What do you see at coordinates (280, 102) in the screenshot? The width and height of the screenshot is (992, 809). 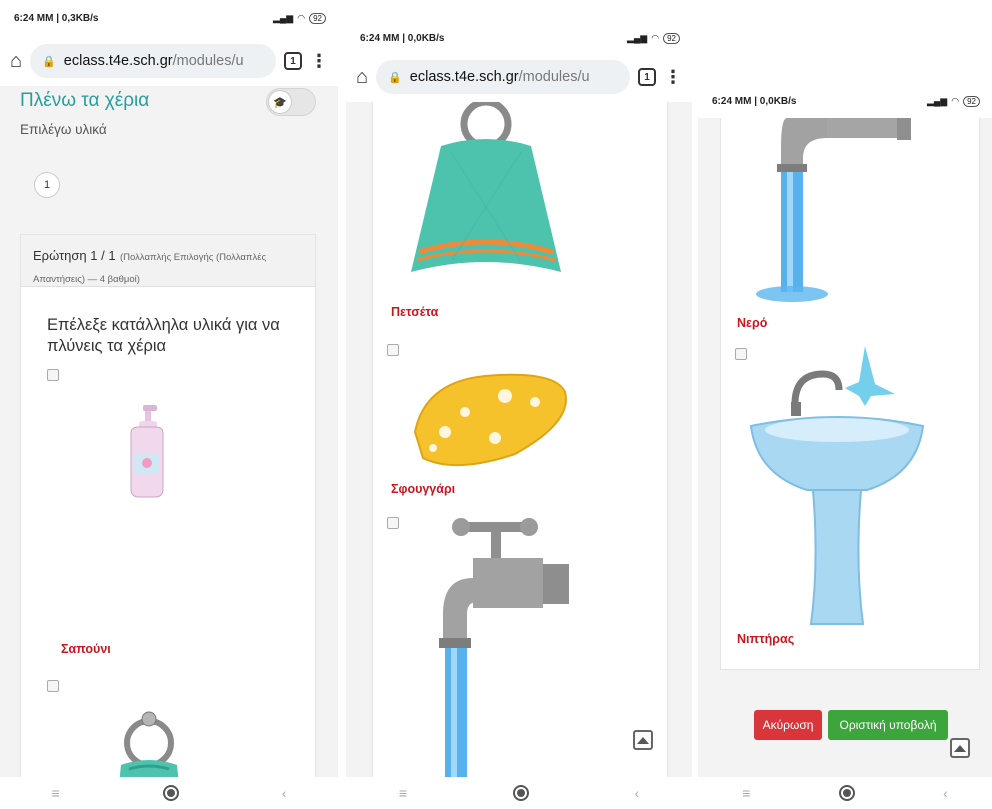 I see `hat-icon: 🎓` at bounding box center [280, 102].